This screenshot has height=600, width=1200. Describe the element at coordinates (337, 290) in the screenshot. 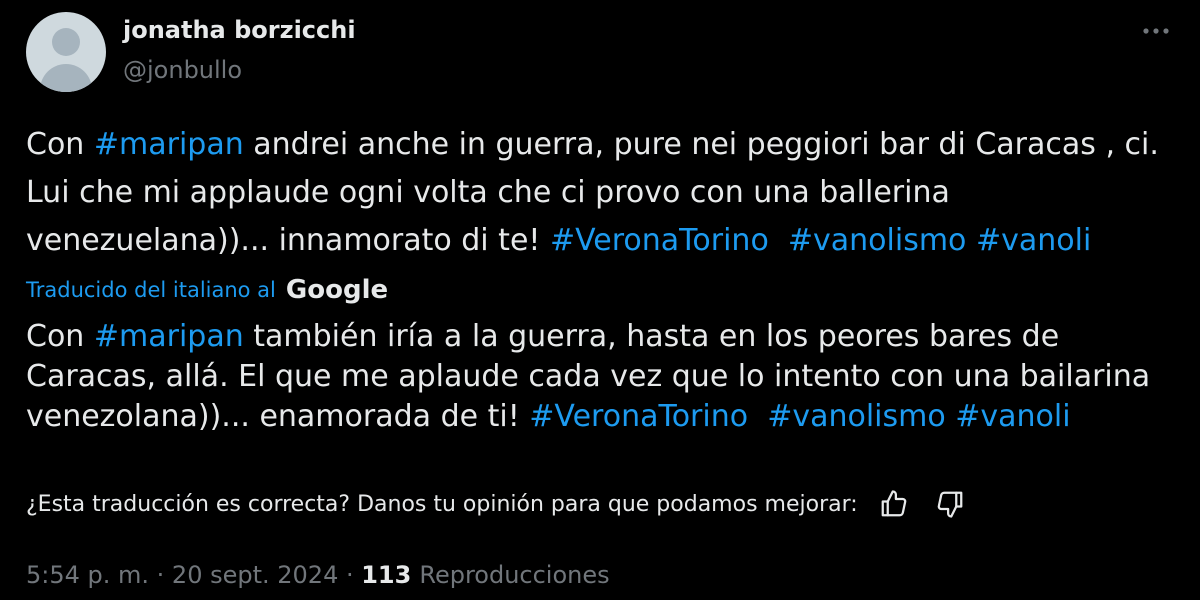

I see `google-logo: Google` at that location.